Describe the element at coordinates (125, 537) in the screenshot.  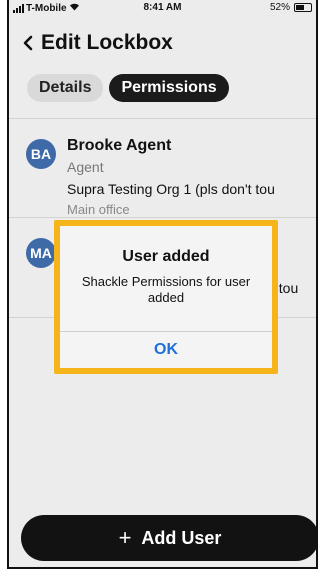
I see `plus-icon: +` at that location.